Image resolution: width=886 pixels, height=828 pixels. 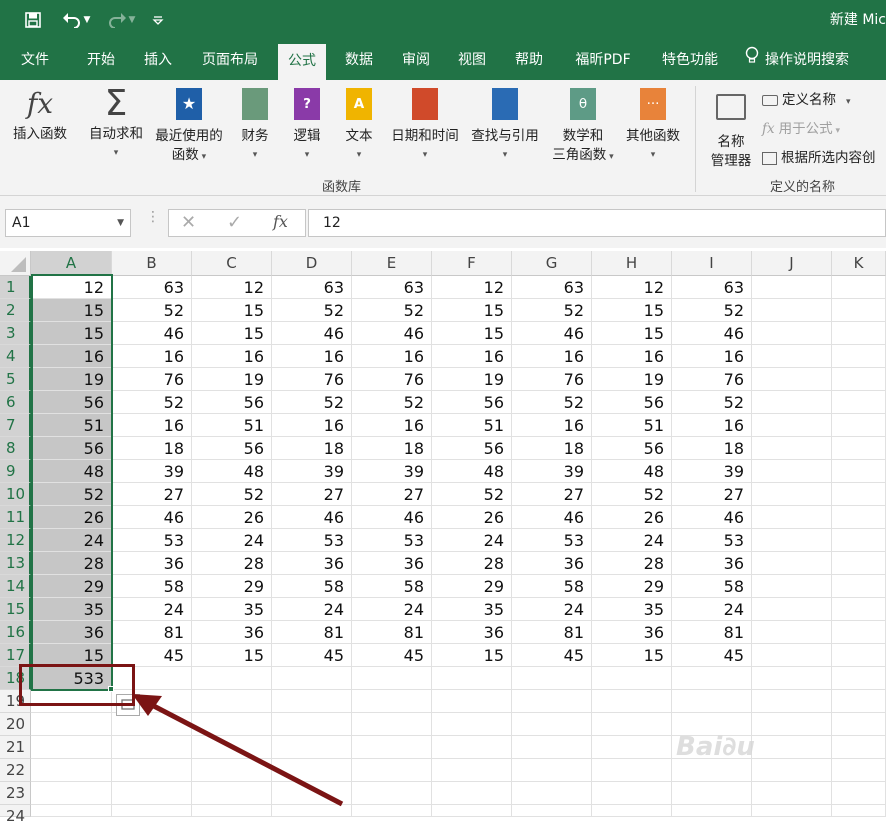 What do you see at coordinates (632, 356) in the screenshot?
I see `cell-h4: 16` at bounding box center [632, 356].